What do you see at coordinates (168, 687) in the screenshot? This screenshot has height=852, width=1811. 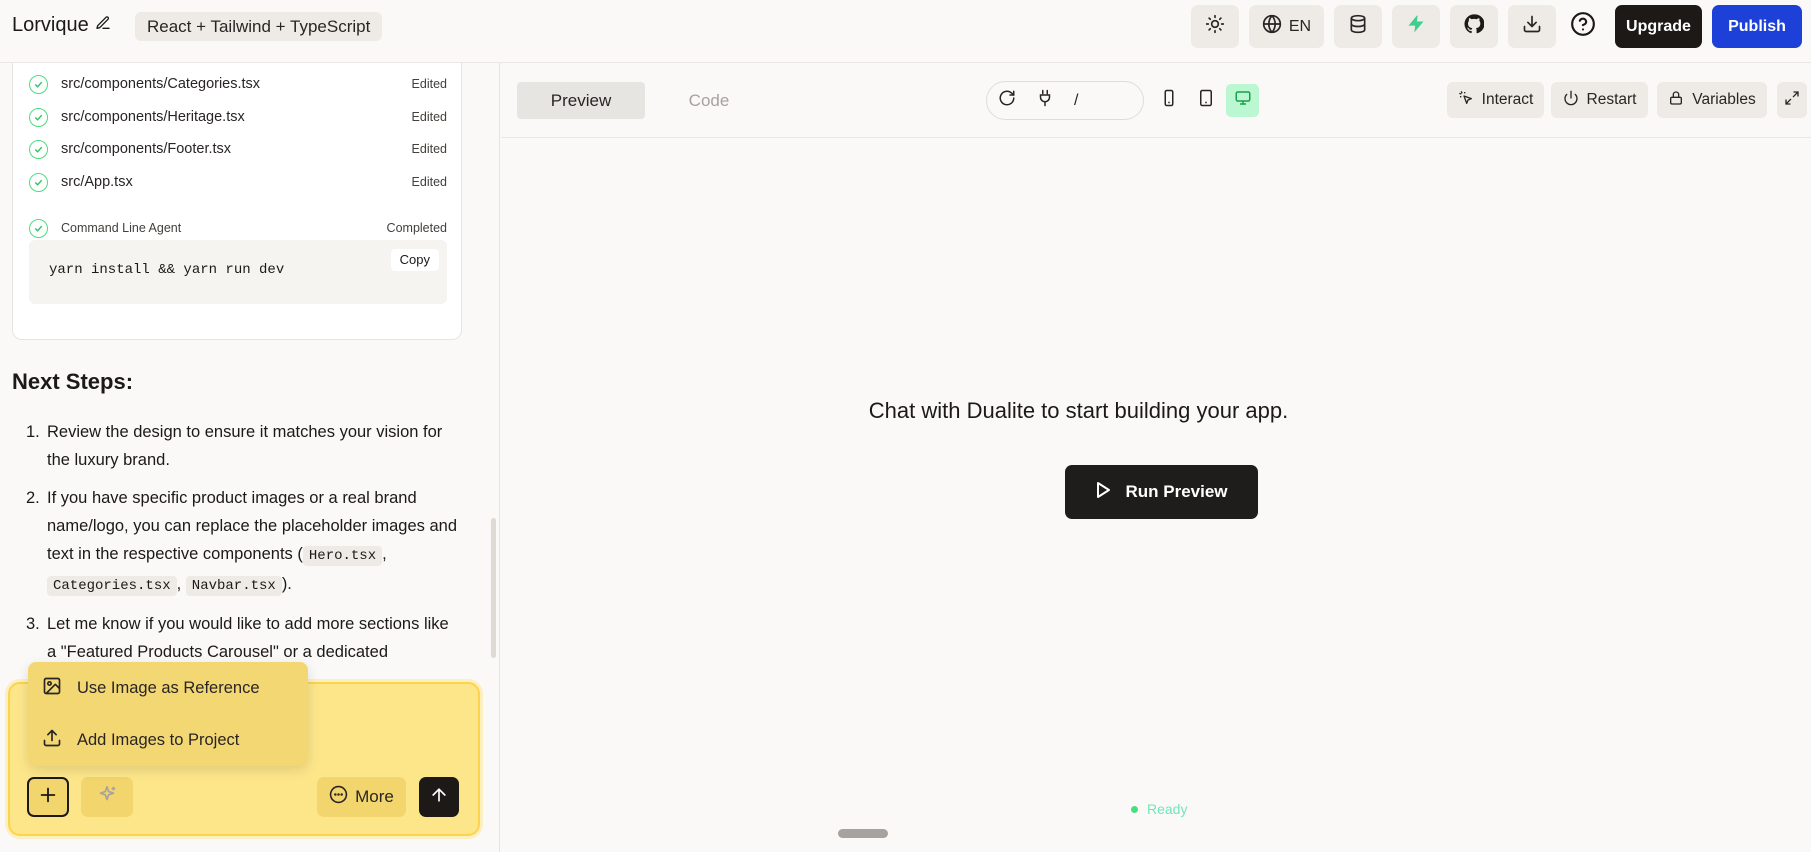 I see `menu-item-label: Use Image as Reference` at bounding box center [168, 687].